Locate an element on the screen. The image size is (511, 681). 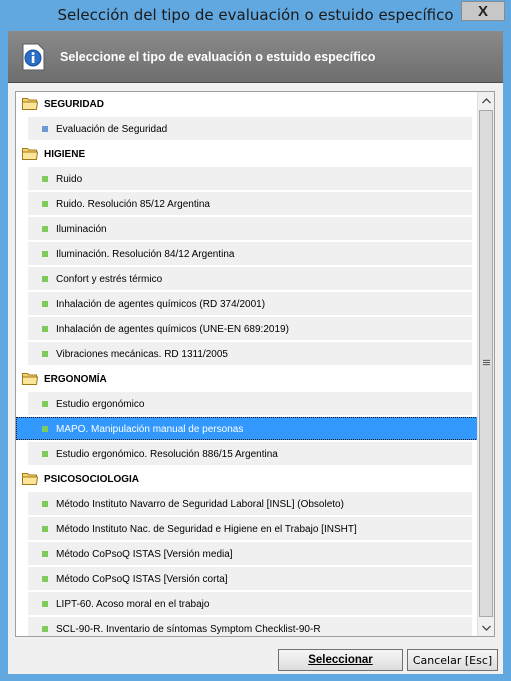
item-label: Confort y estrés térmico is located at coordinates (109, 279).